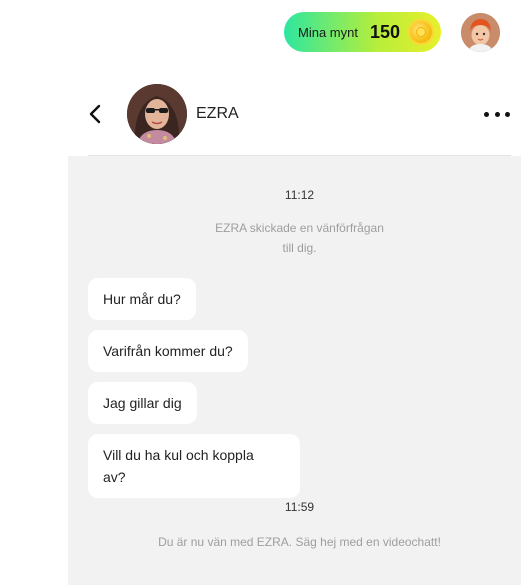 Image resolution: width=521 pixels, height=585 pixels. I want to click on contact-avatar, so click(157, 114).